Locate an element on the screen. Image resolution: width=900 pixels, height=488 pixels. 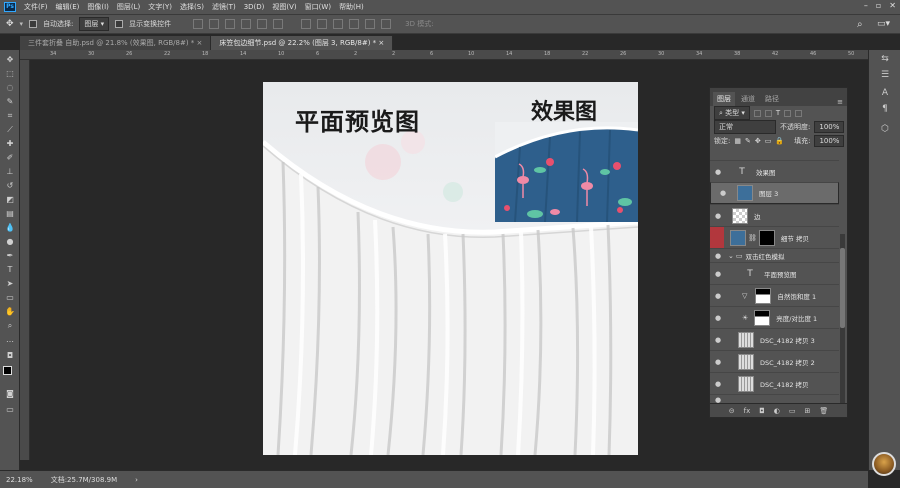
distribute-center-icon is located at coordinates (370, 24).